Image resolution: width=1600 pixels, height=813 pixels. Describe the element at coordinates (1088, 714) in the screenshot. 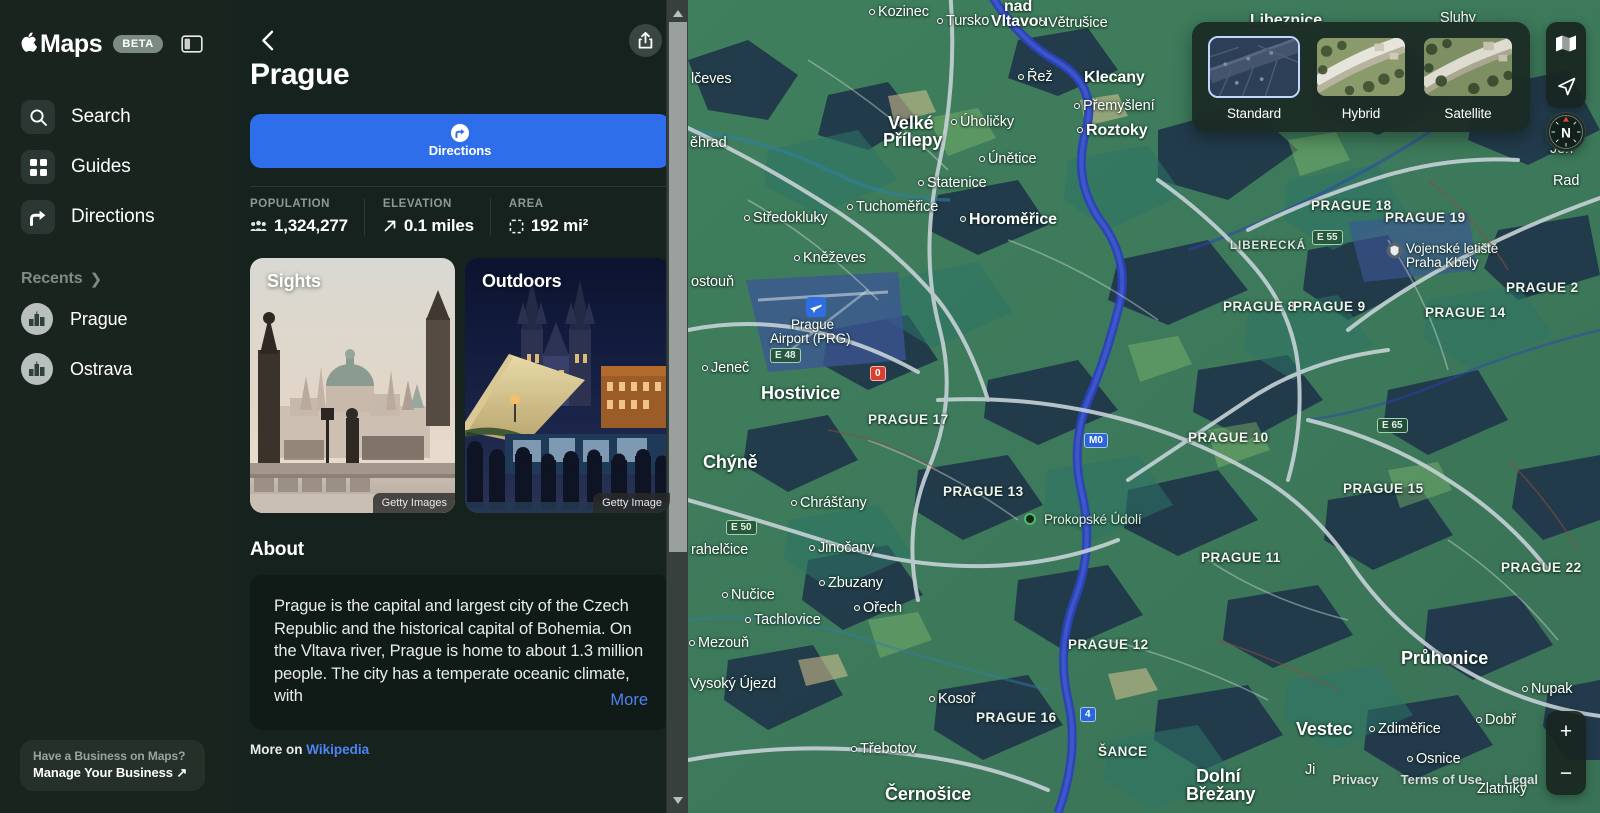

I see `road-shield: 4` at that location.